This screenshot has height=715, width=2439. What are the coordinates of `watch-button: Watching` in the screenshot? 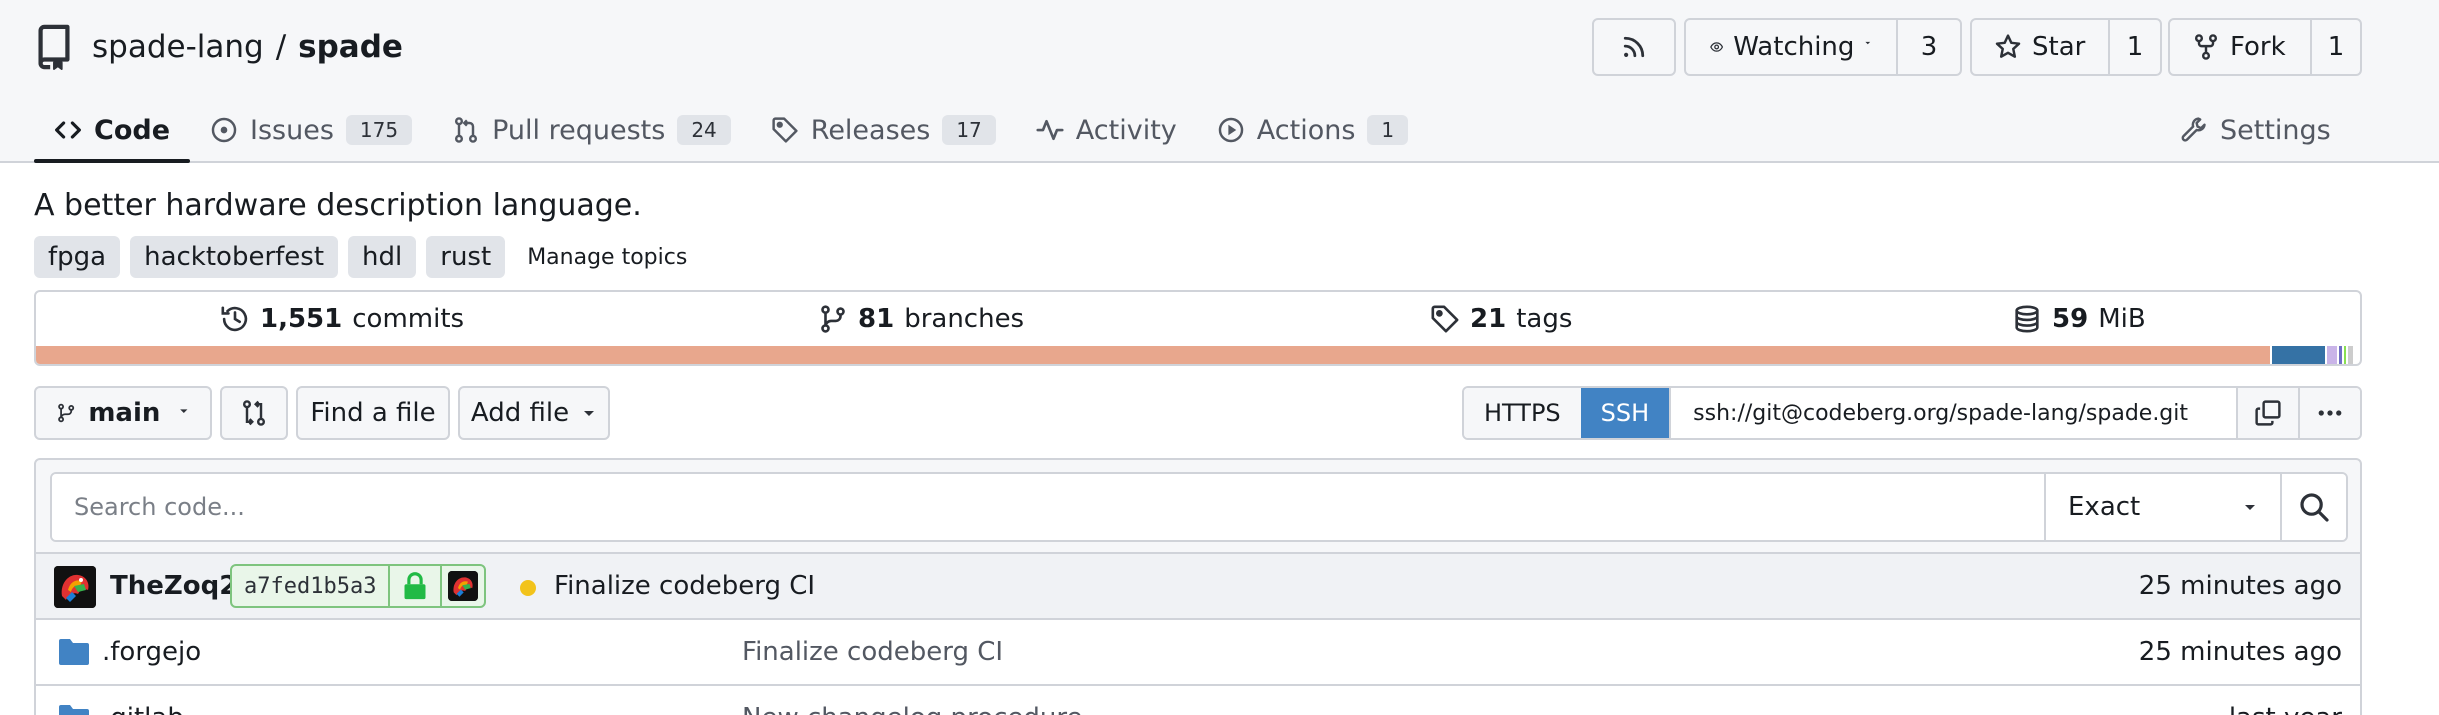 It's located at (1791, 47).